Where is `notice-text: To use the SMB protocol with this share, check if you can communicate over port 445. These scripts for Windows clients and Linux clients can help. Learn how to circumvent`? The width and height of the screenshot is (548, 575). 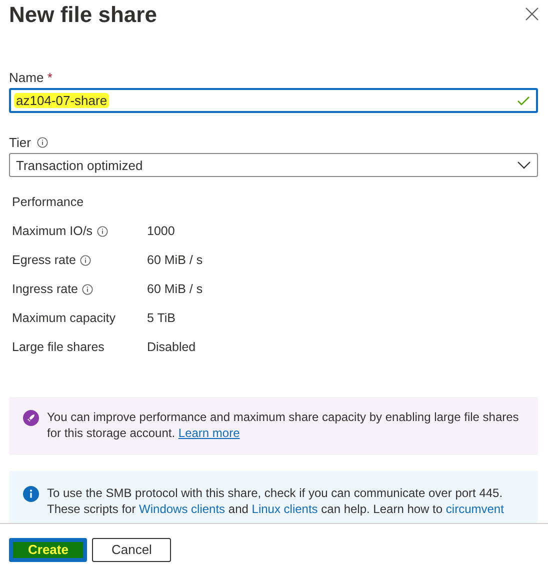
notice-text: To use the SMB protocol with this share, check if you can communicate over port 445. These scripts for Windows clients and Linux clients can help. Learn how to circumvent is located at coordinates (276, 501).